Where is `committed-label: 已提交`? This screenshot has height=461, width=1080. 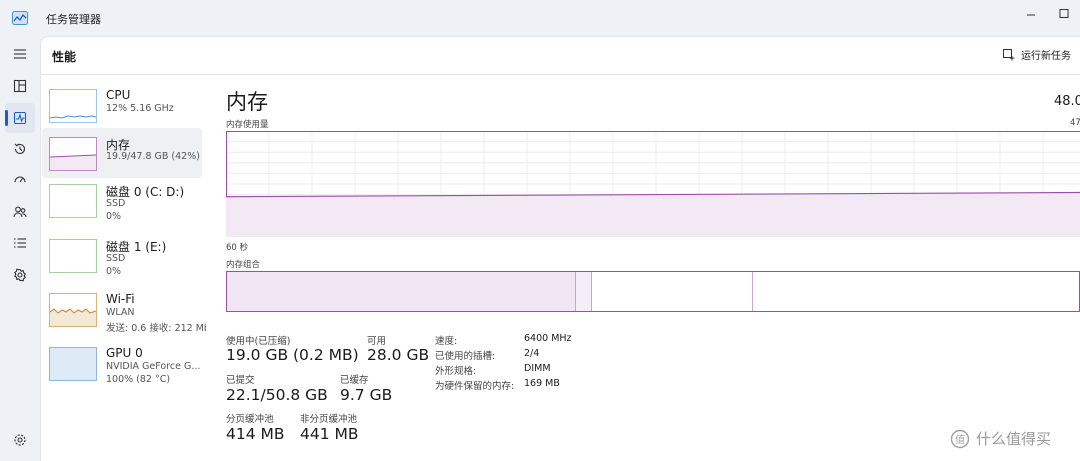 committed-label: 已提交 is located at coordinates (240, 379).